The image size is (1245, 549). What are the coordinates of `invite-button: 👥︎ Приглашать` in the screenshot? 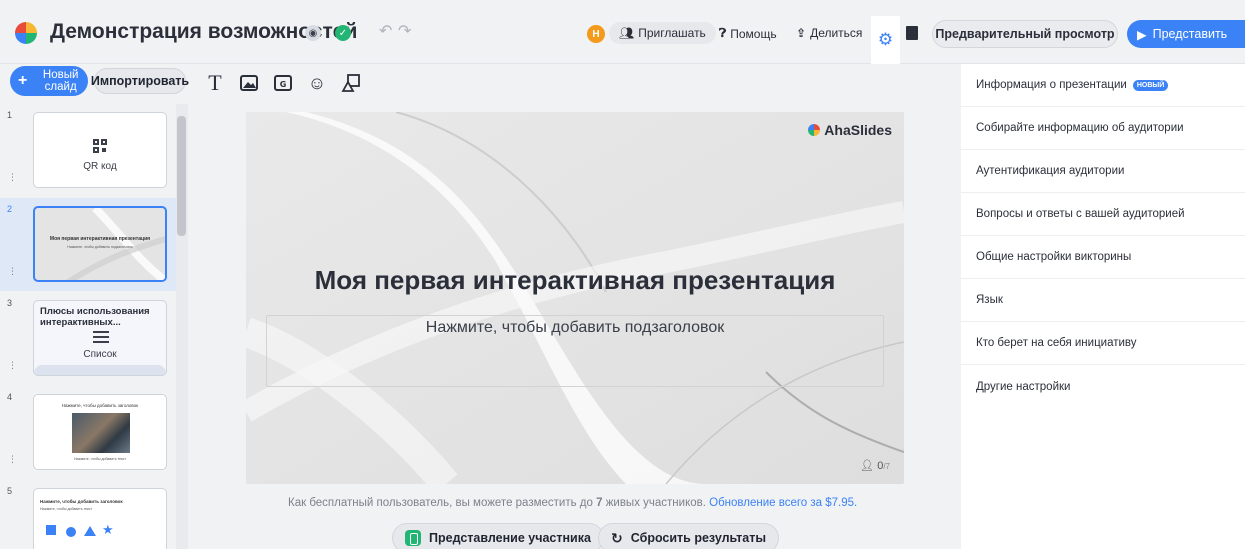 It's located at (662, 33).